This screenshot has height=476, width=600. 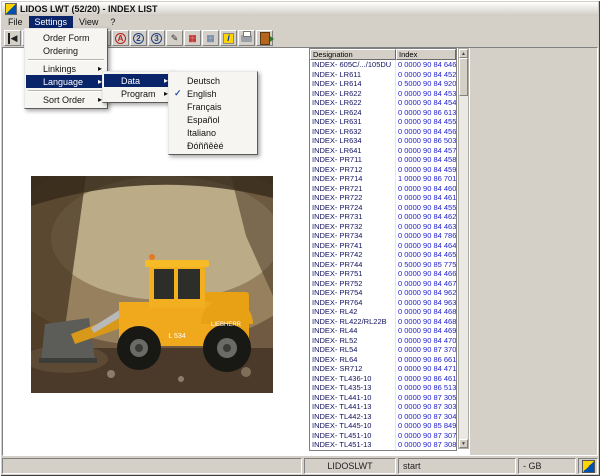 What do you see at coordinates (353, 160) in the screenshot?
I see `cell-designation: INDEX- PR711` at bounding box center [353, 160].